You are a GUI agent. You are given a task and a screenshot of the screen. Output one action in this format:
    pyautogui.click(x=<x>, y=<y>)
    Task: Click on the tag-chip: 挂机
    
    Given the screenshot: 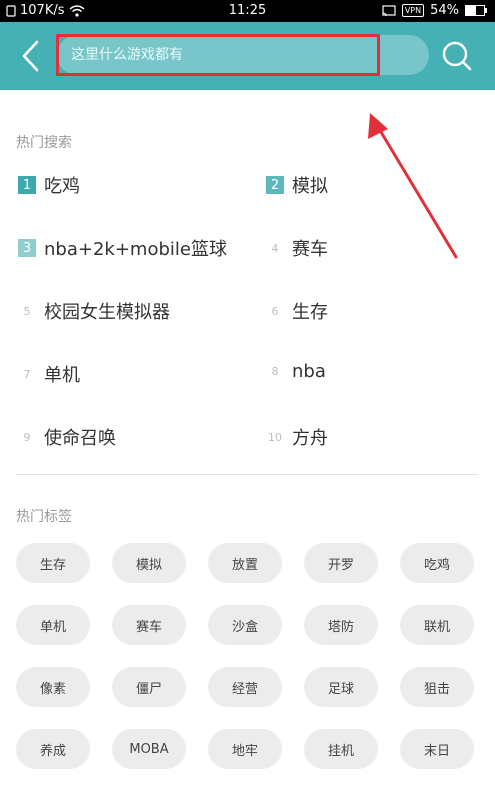 What is the action you would take?
    pyautogui.click(x=341, y=749)
    